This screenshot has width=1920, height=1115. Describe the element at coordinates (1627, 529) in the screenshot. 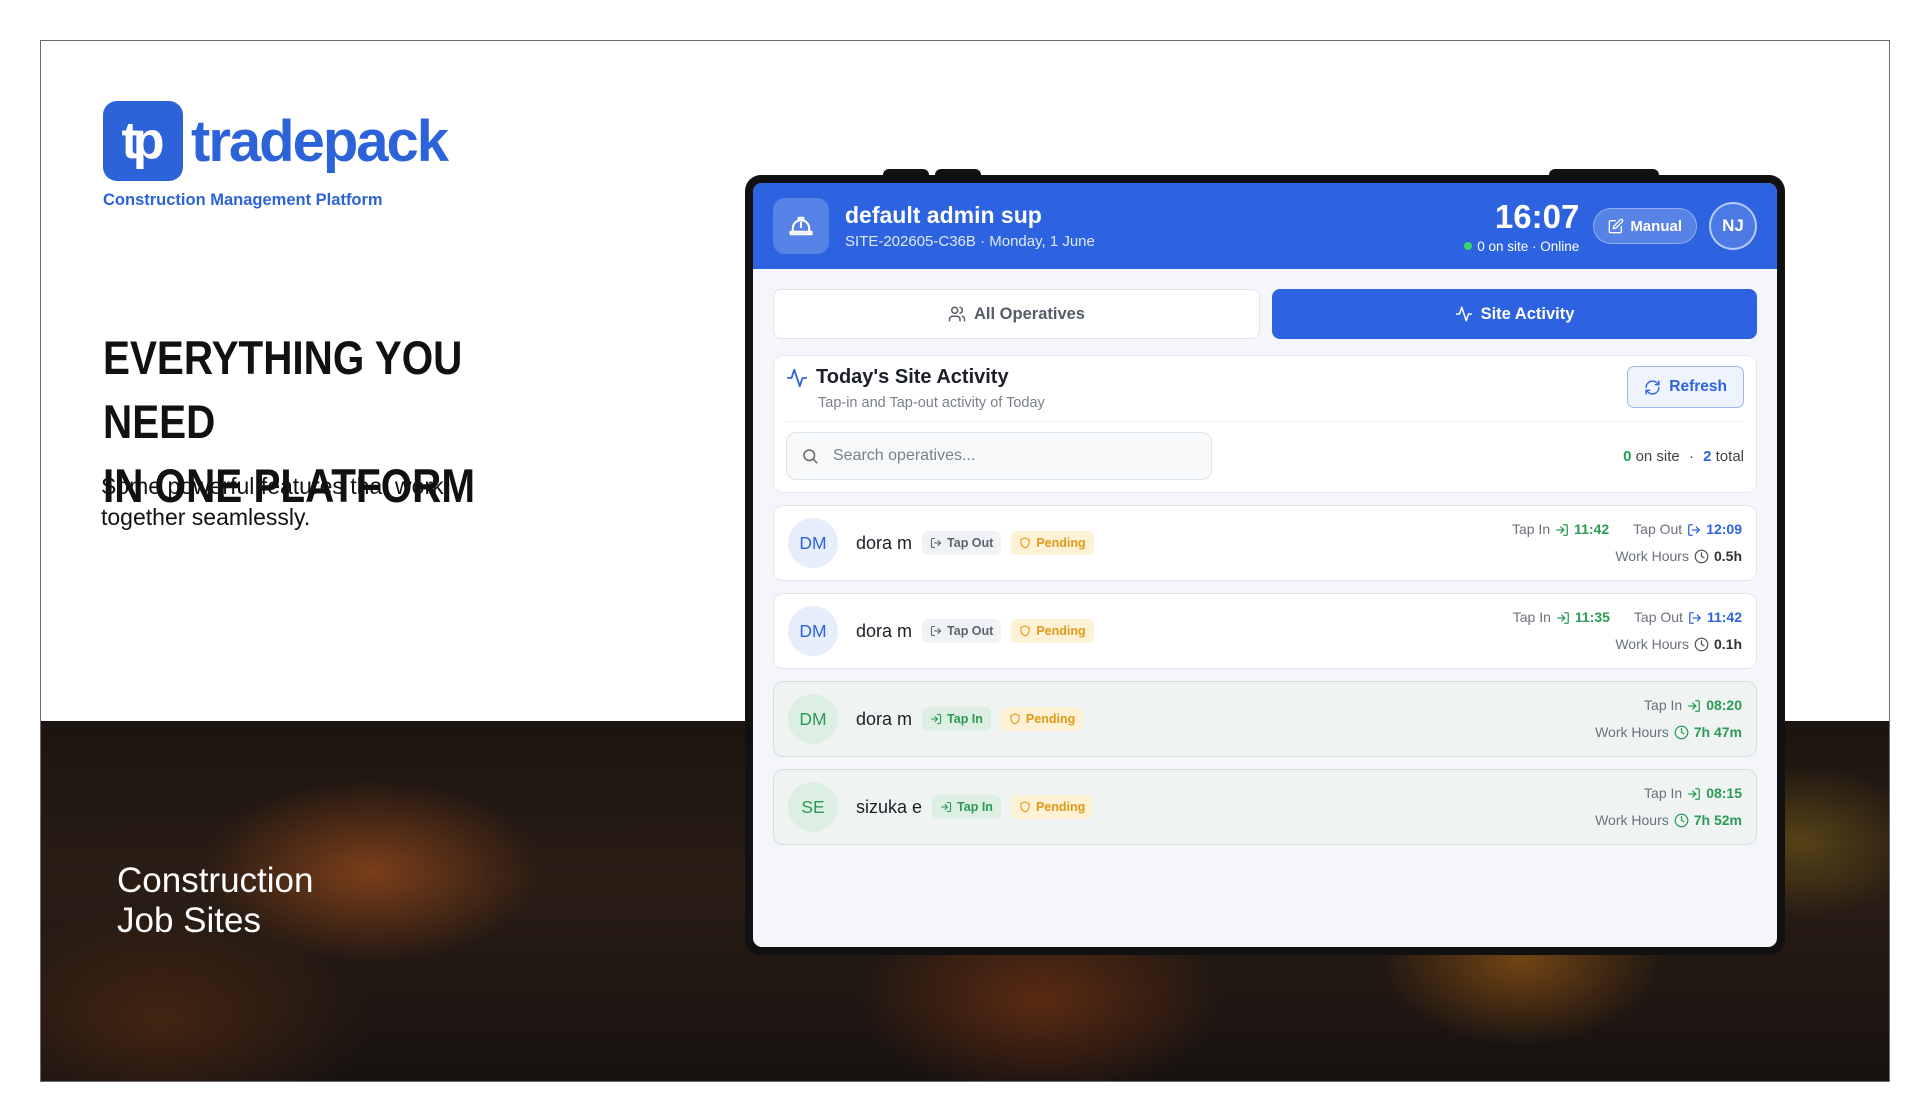

I see `tap-times: Tap In 11:42 Tap Out 12:09` at that location.